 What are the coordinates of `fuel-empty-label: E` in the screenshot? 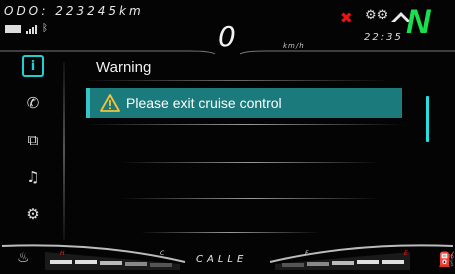 It's located at (406, 253).